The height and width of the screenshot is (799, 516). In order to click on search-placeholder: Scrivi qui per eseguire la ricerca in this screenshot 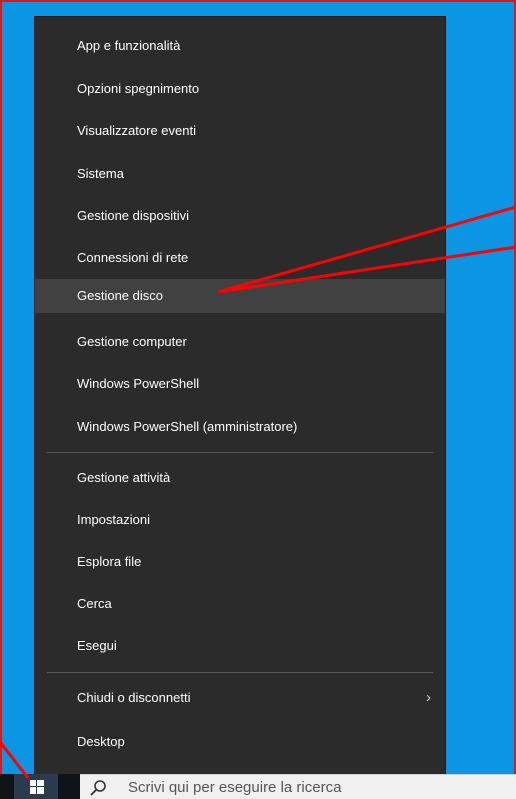, I will do `click(235, 787)`.